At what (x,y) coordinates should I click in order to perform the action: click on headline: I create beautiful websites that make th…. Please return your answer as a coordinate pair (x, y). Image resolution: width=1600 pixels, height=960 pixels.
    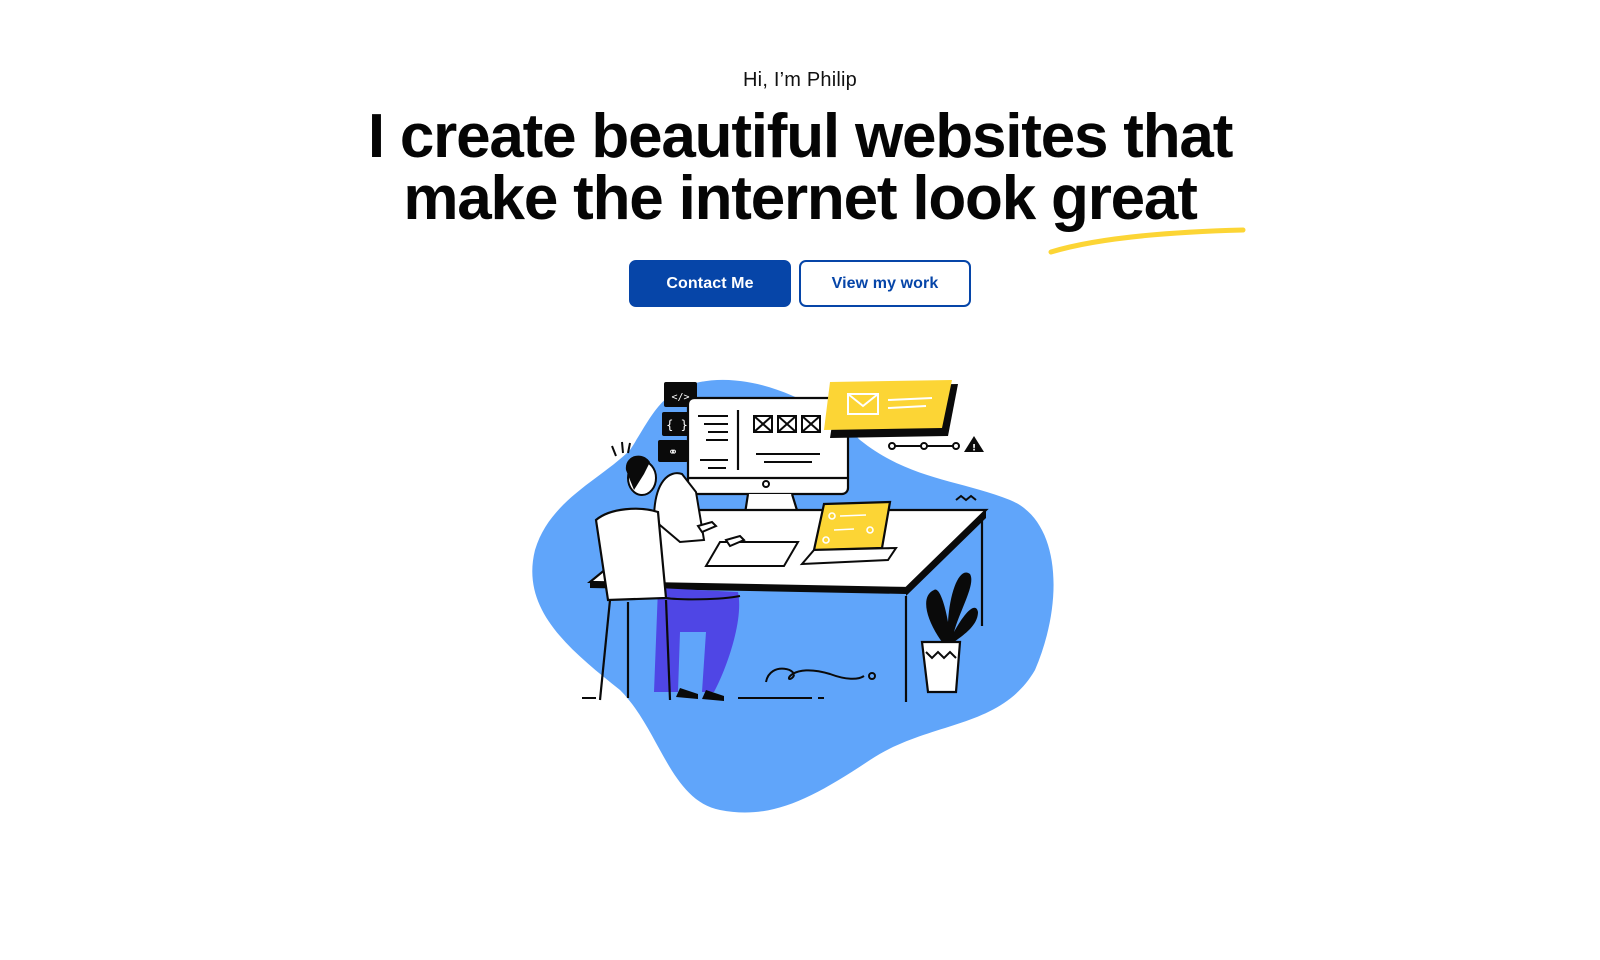
    Looking at the image, I should click on (800, 178).